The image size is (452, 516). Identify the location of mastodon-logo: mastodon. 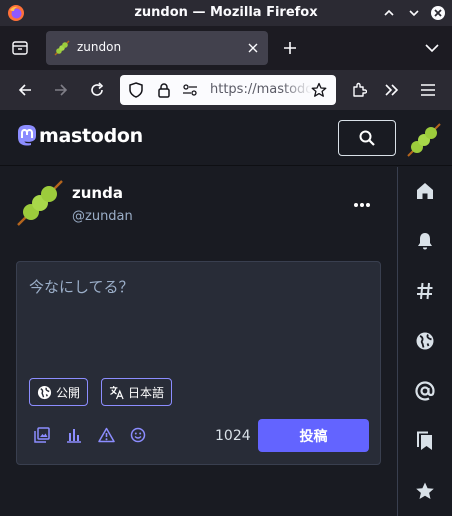
(79, 136).